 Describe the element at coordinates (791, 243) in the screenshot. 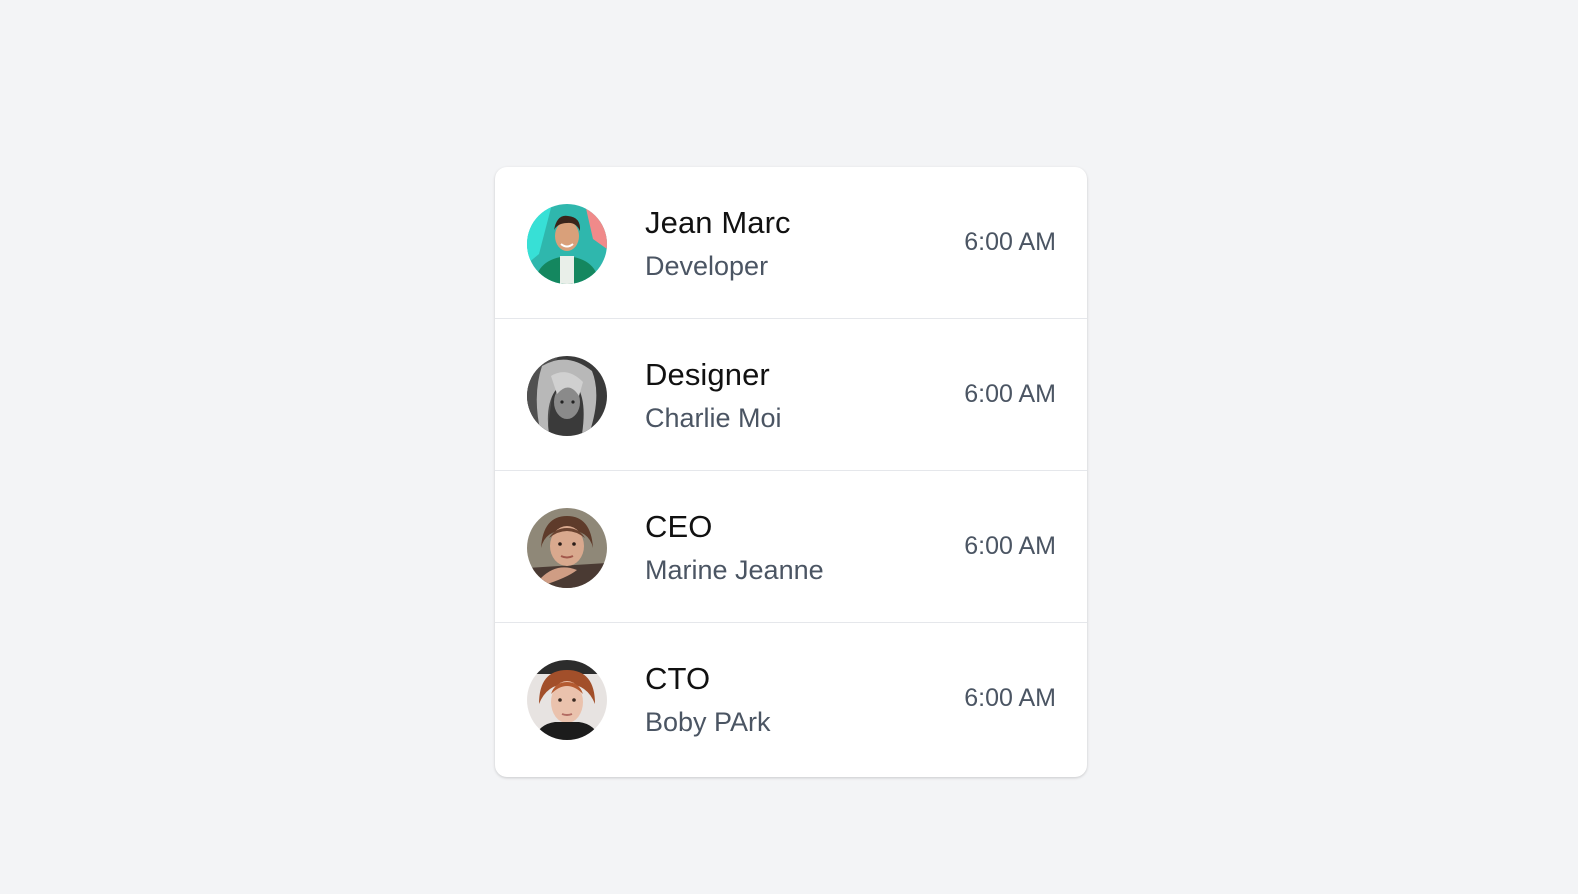

I see `list-item: Jean Marc Developer 6:00 AM` at that location.